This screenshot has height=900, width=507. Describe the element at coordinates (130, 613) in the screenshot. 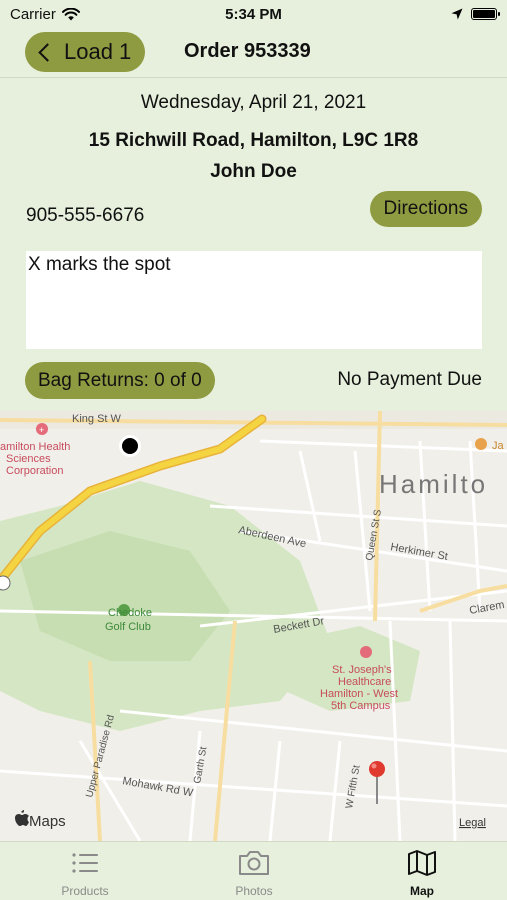

I see `map-label-chedoke-1: Chedoke` at that location.